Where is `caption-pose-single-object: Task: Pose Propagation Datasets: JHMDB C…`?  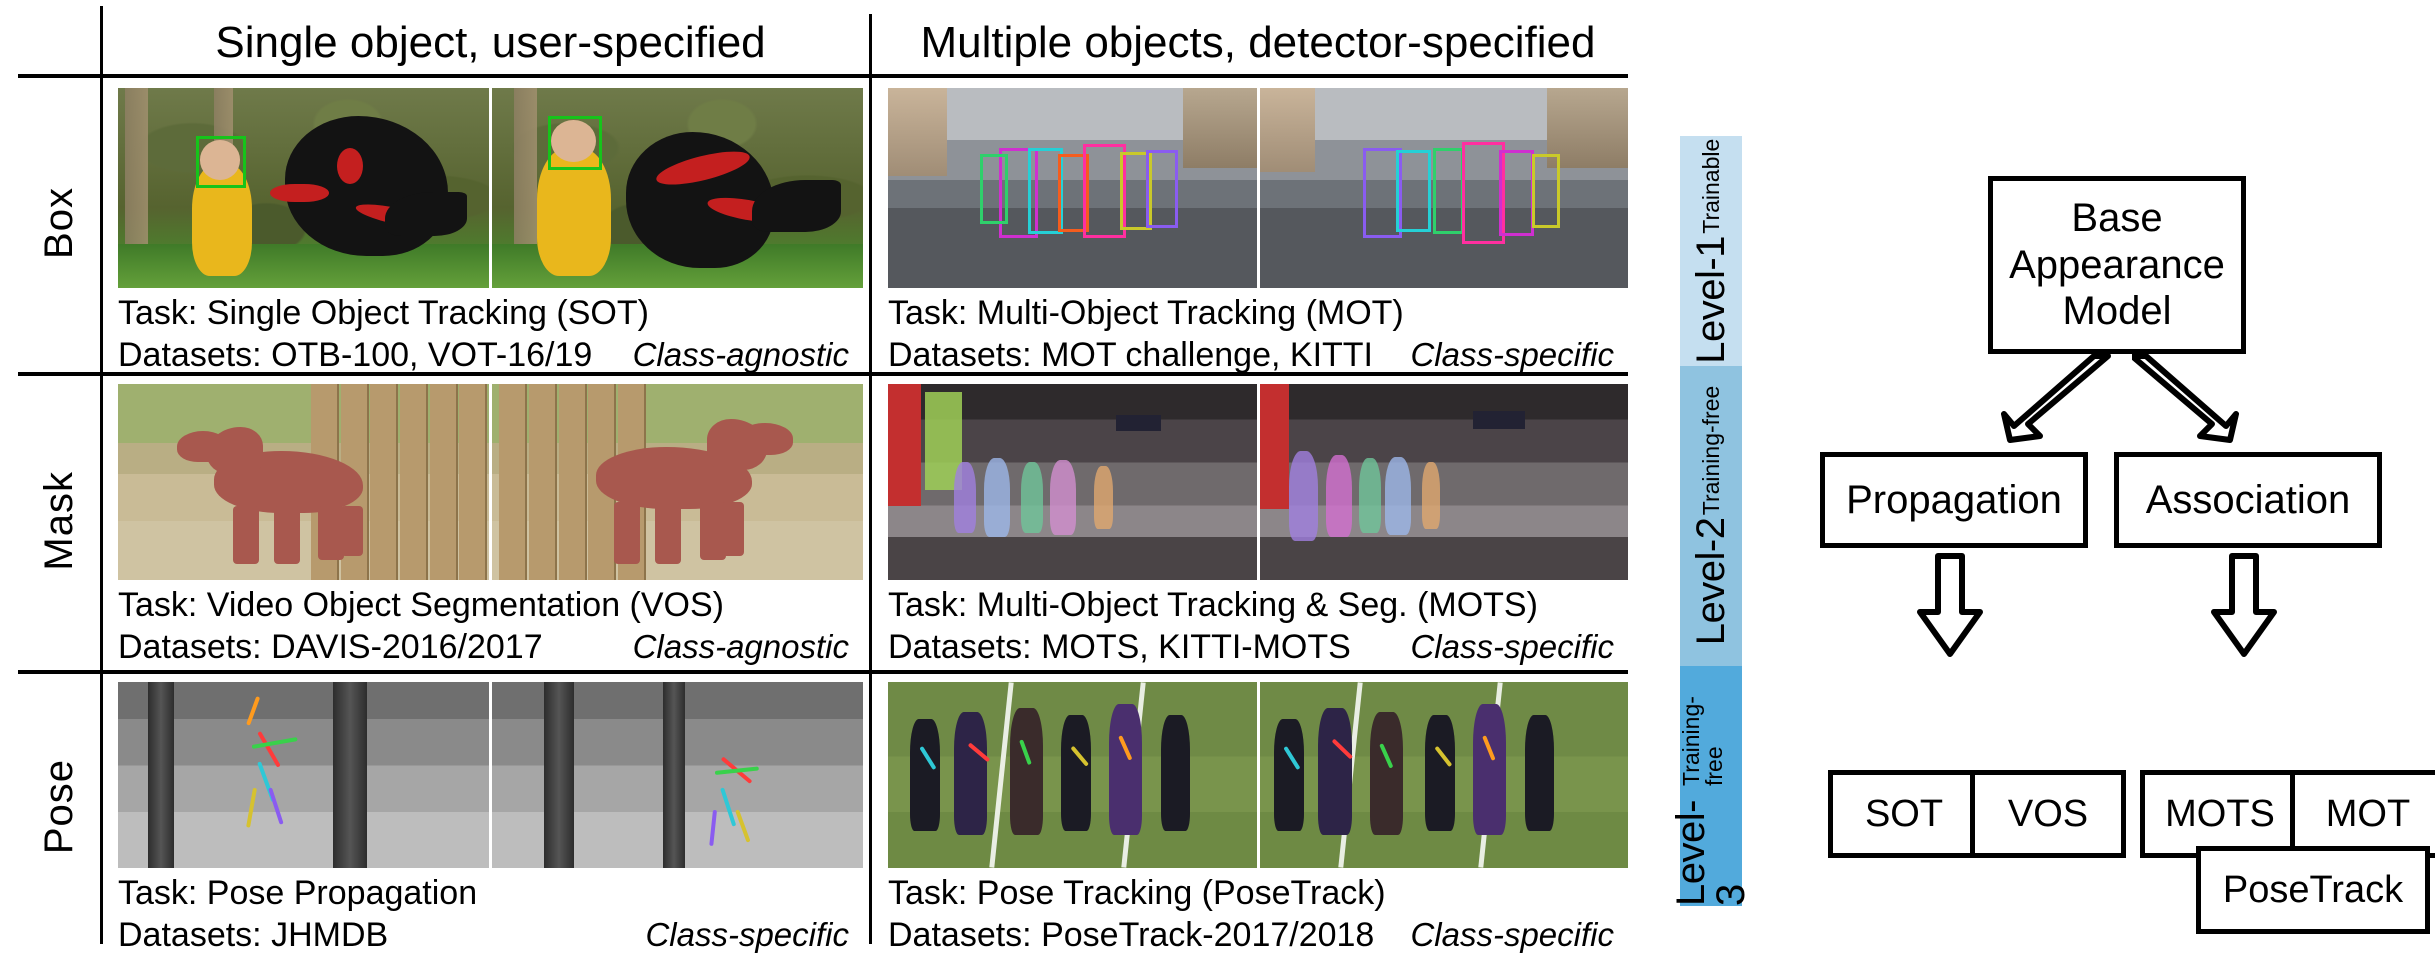
caption-pose-single-object: Task: Pose Propagation Datasets: JHMDB C… is located at coordinates (490, 914).